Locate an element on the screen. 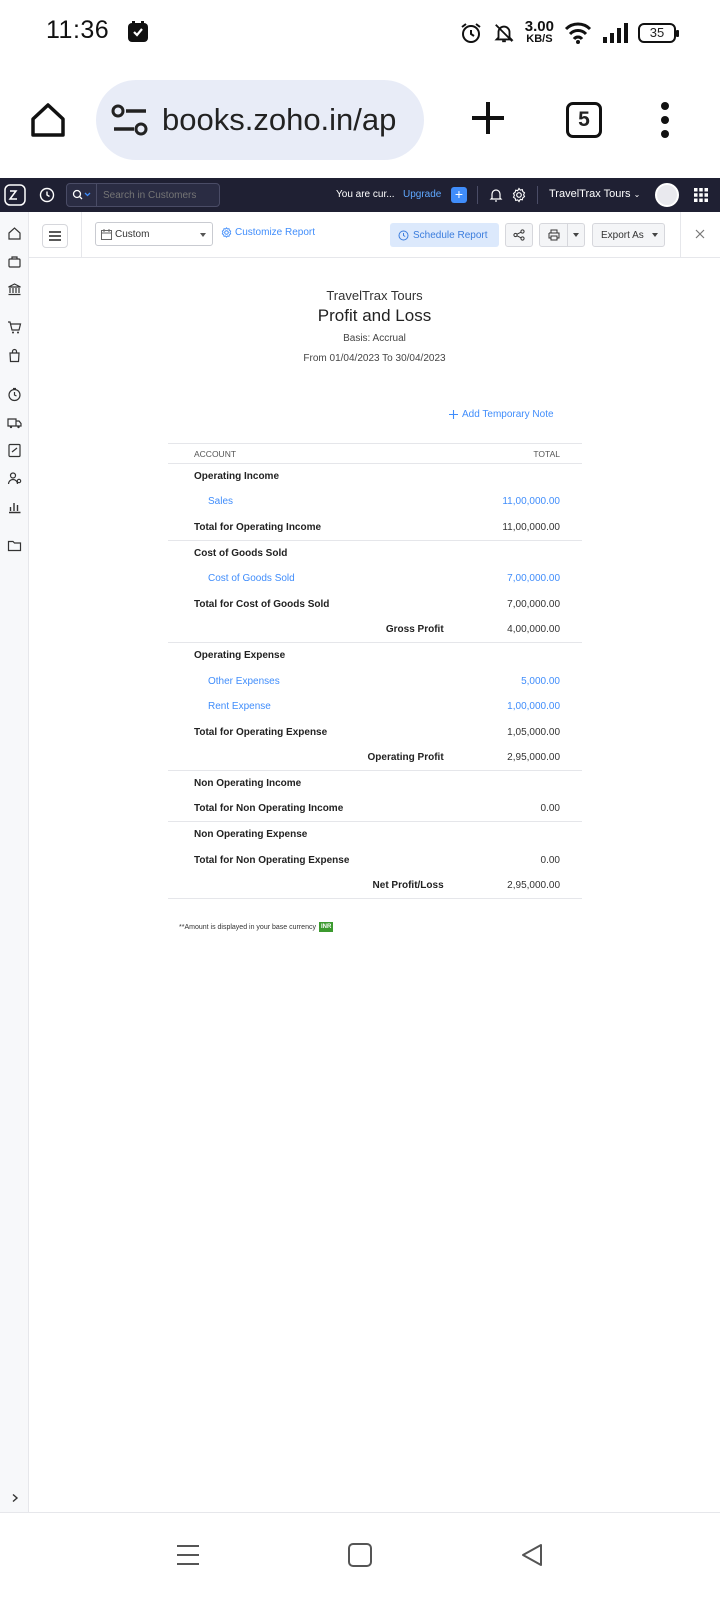 The image size is (720, 1600). account-cell: Total for Non Operating Expense is located at coordinates (272, 860).